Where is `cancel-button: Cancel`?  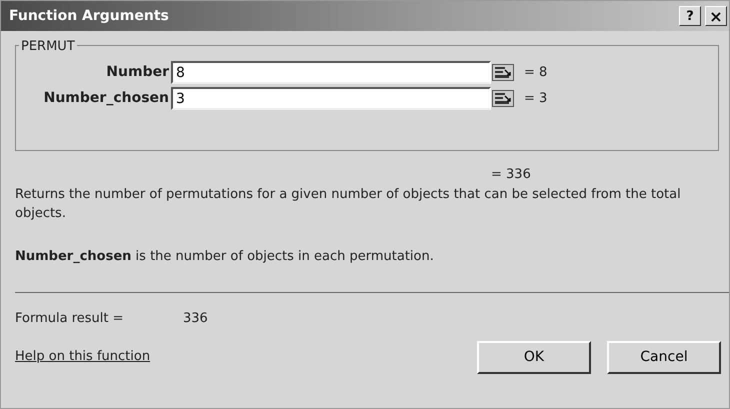 cancel-button: Cancel is located at coordinates (664, 357).